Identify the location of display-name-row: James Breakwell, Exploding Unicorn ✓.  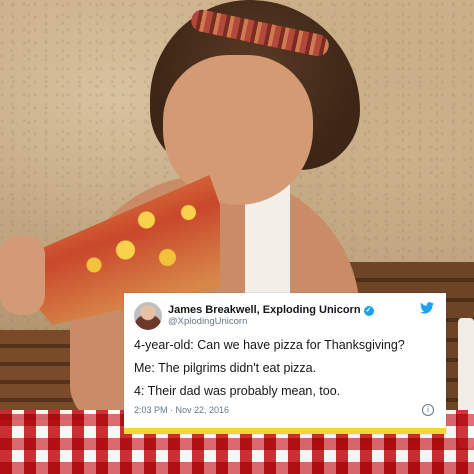
(271, 310).